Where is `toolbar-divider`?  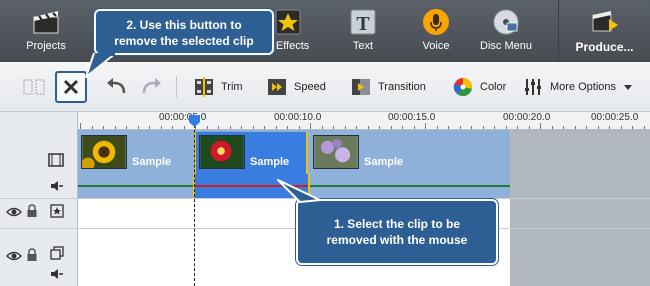
toolbar-divider is located at coordinates (176, 87).